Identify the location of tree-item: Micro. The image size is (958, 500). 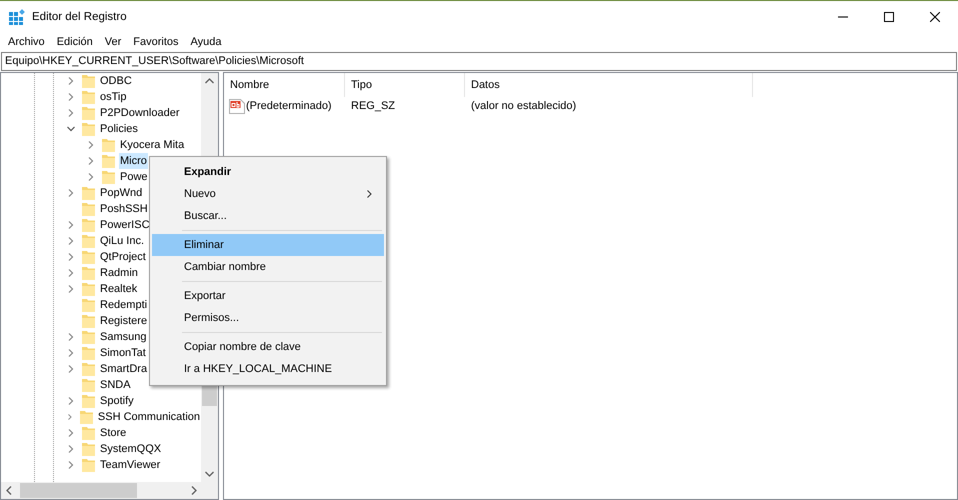
(133, 161).